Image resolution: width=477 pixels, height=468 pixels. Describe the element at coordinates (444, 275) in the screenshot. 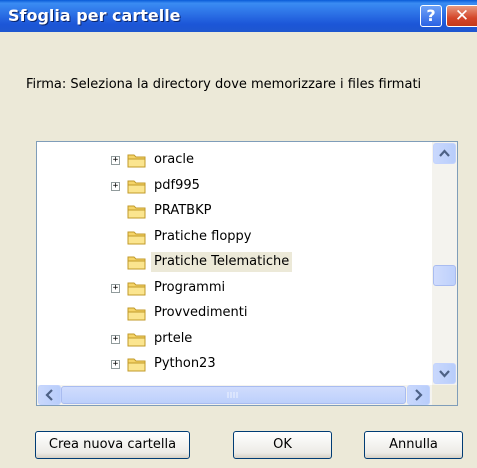

I see `vertical-scroll-thumb` at that location.